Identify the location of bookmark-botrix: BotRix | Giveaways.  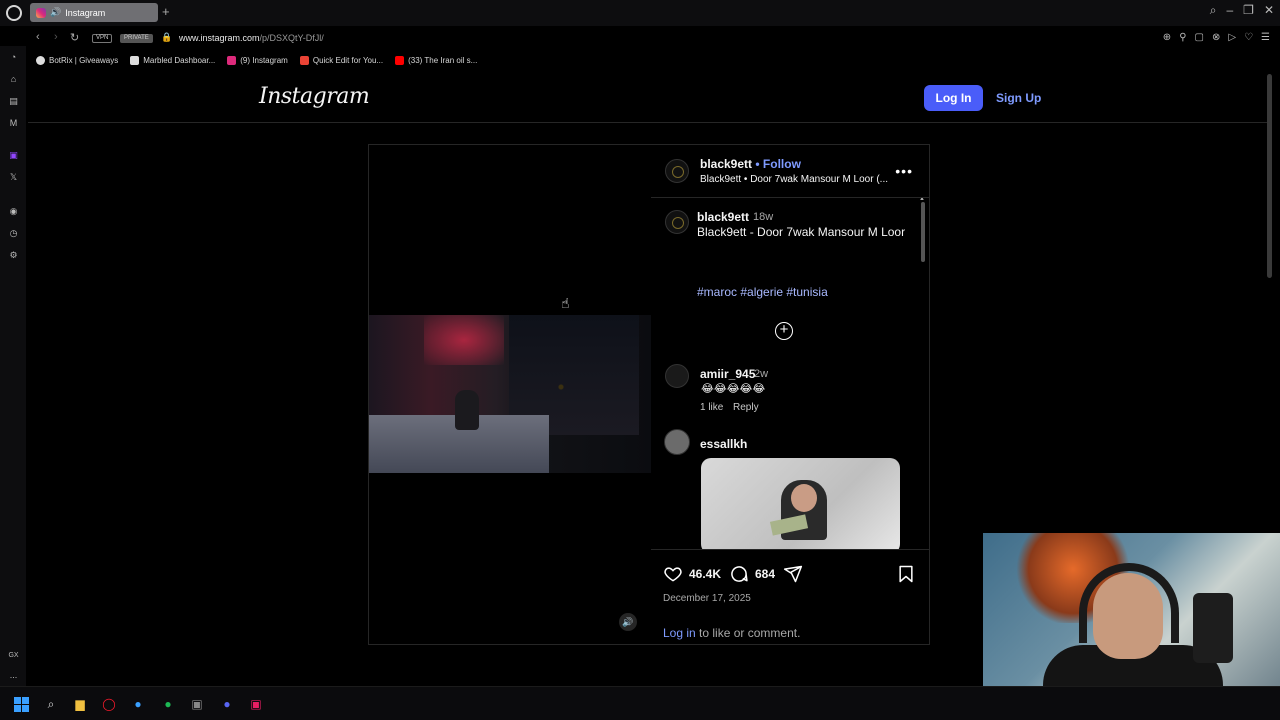
(77, 60).